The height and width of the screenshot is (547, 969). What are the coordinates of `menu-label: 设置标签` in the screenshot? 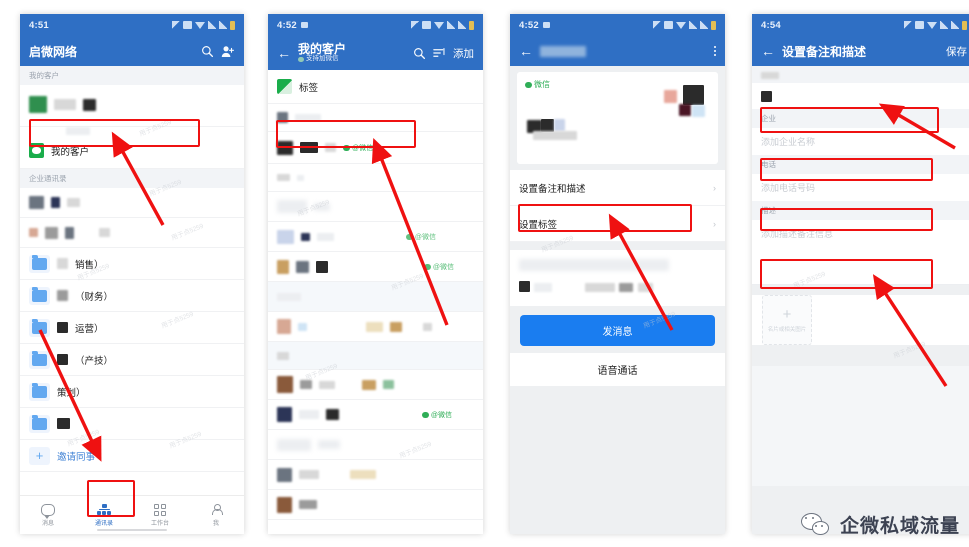 It's located at (538, 225).